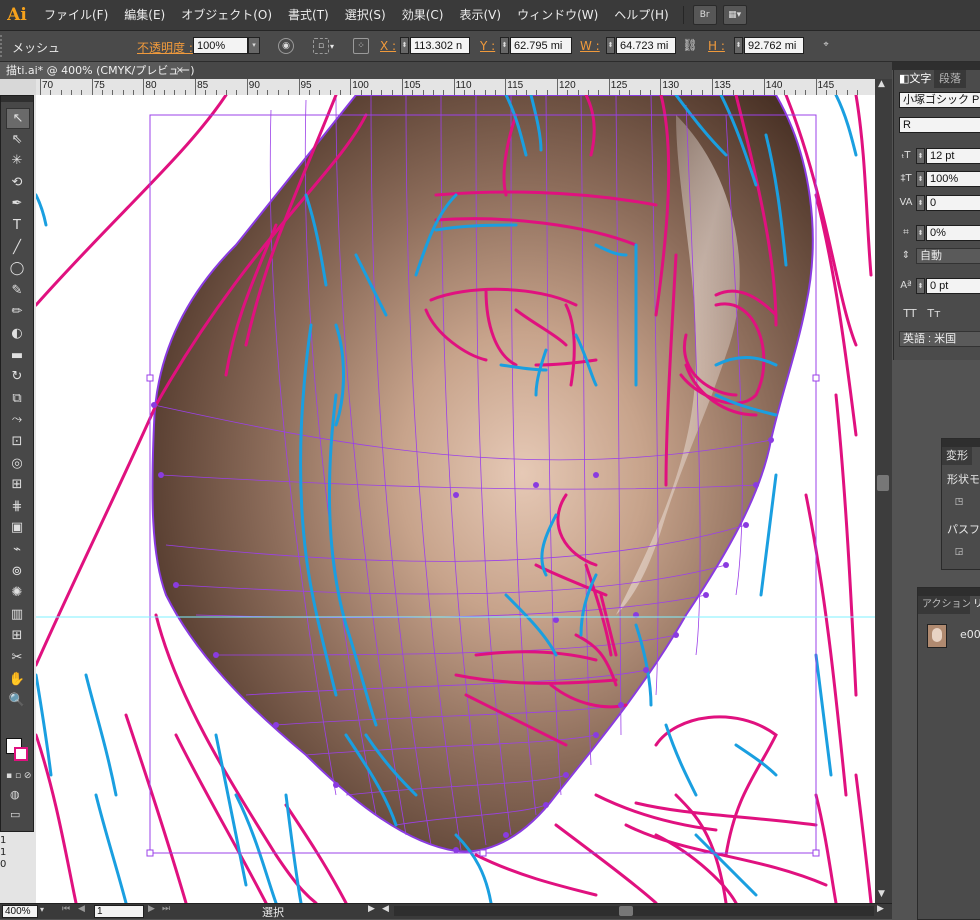  Describe the element at coordinates (166, 909) in the screenshot. I see `last-artboard-icon: ⏭` at that location.